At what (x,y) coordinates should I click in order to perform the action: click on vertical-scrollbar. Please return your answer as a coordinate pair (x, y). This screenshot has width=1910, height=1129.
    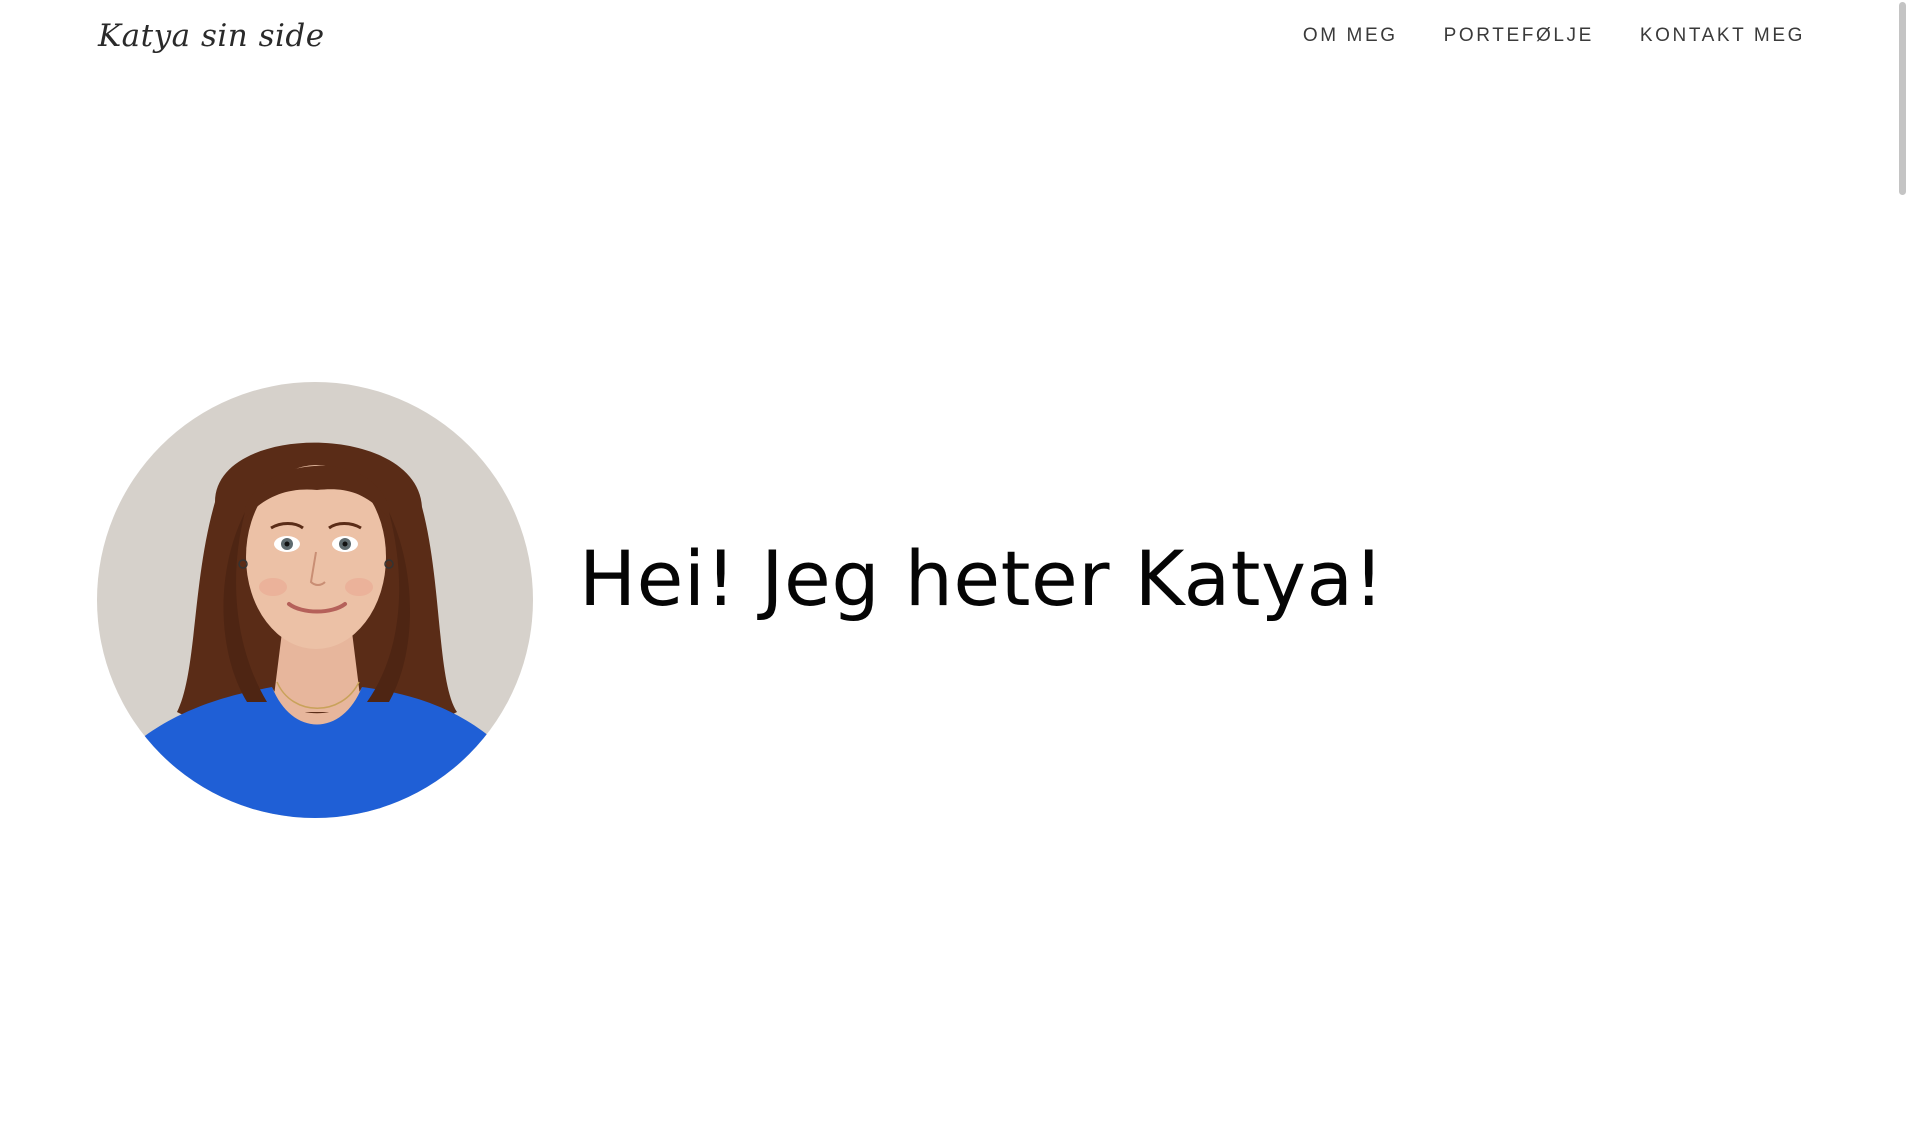
    Looking at the image, I should click on (1902, 564).